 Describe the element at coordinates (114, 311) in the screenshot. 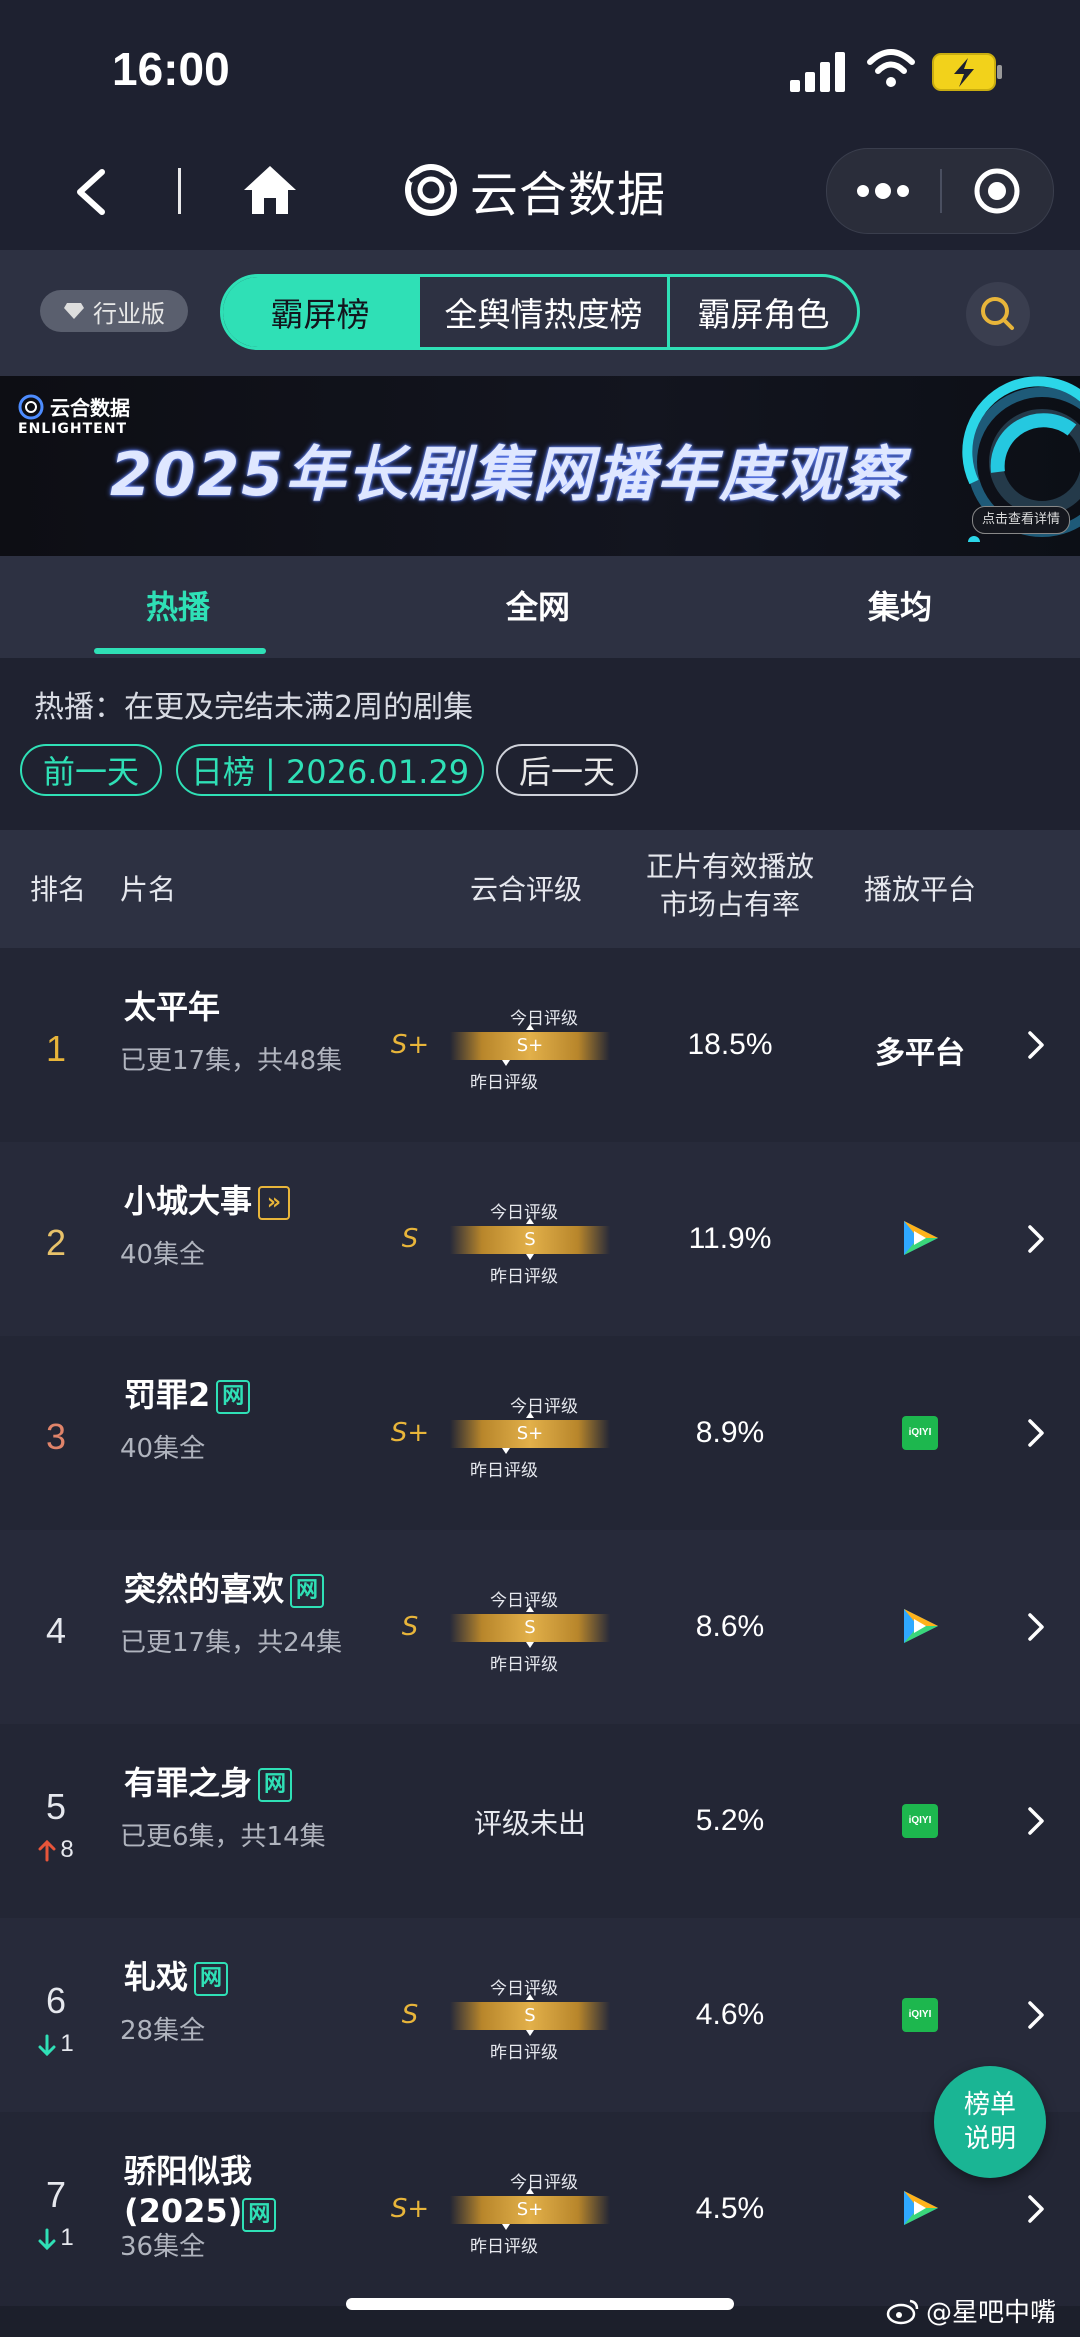

I see `edition-badge: 行业版` at that location.